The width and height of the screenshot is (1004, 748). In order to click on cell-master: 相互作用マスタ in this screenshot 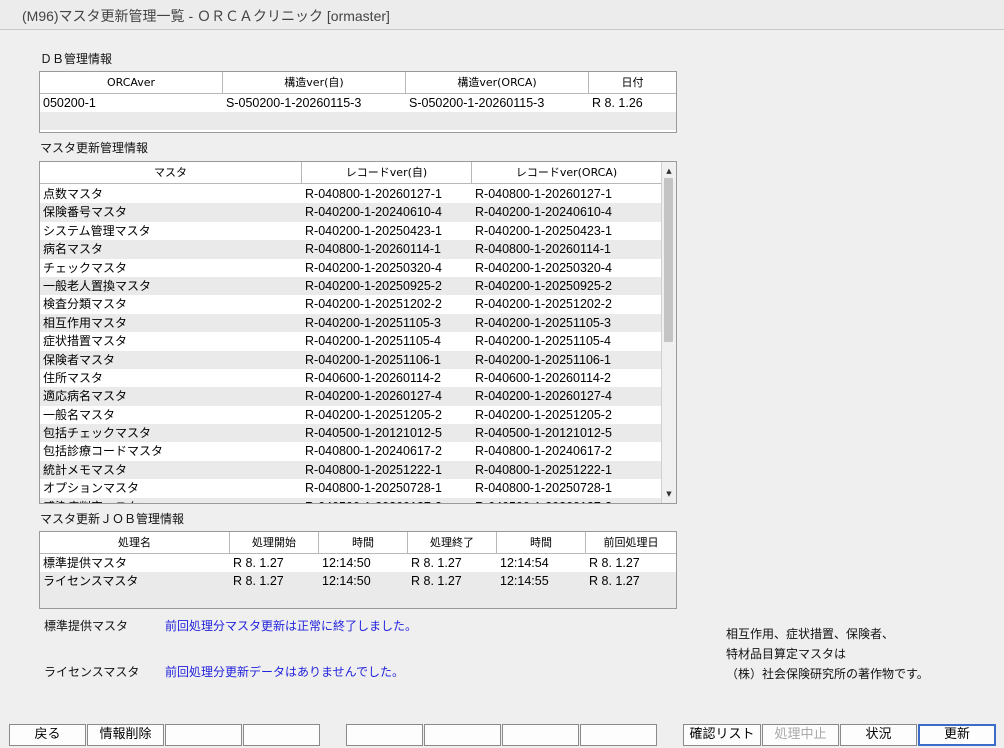, I will do `click(85, 322)`.